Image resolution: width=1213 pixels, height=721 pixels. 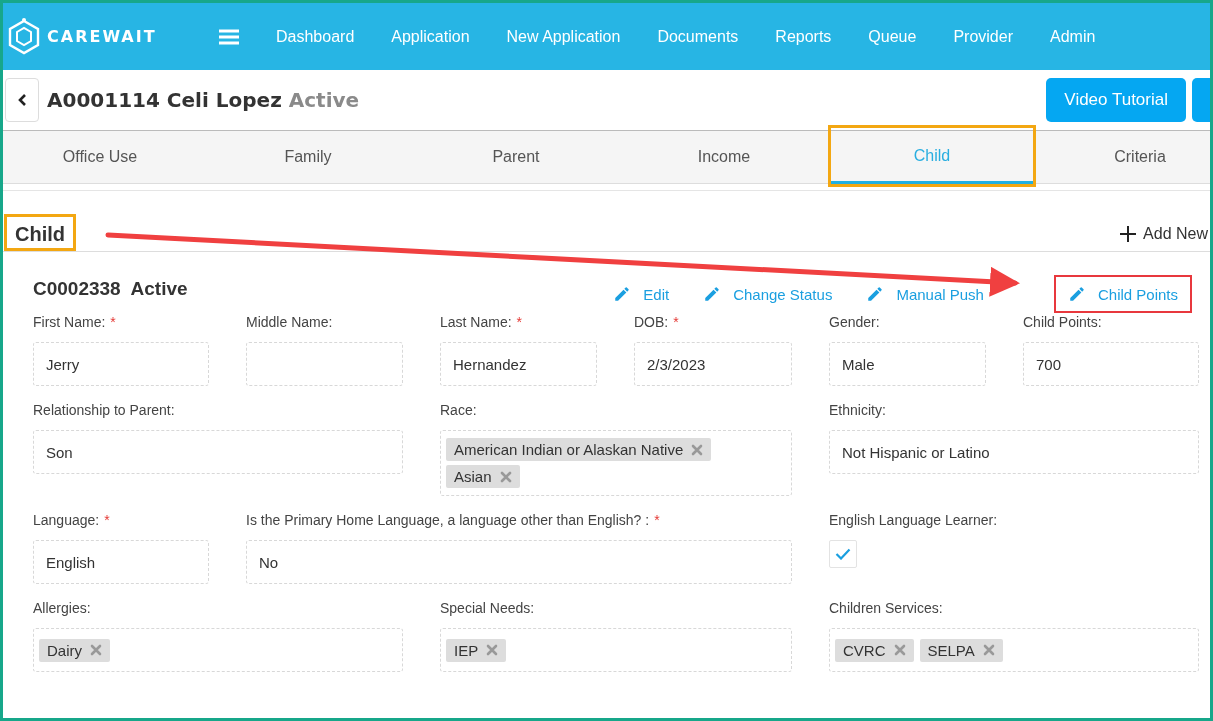 I want to click on field-label: Ethnicity:, so click(x=857, y=410).